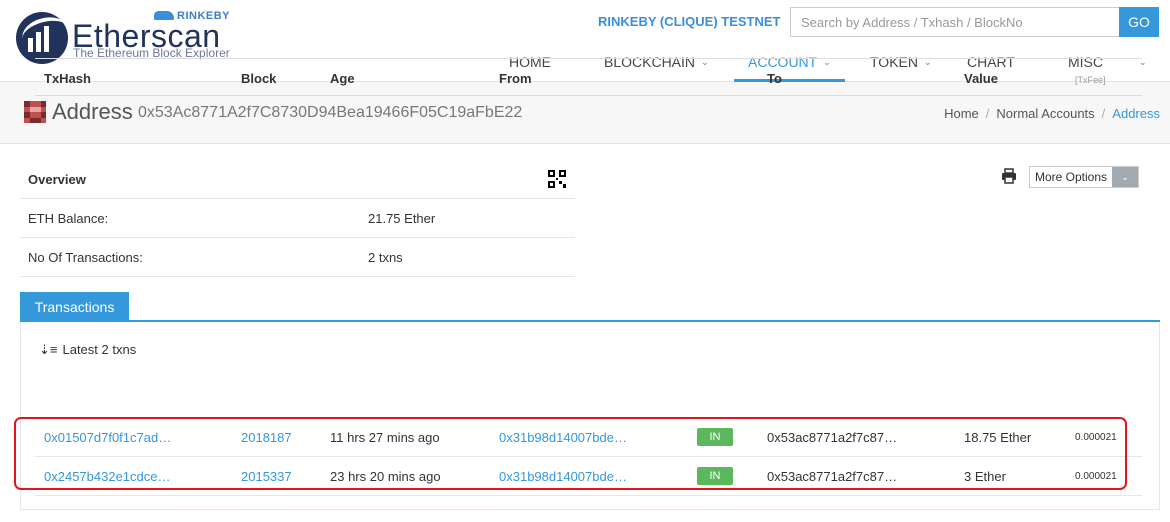 Image resolution: width=1170 pixels, height=522 pixels. What do you see at coordinates (402, 218) in the screenshot?
I see `balance-value: 21.75 Ether` at bounding box center [402, 218].